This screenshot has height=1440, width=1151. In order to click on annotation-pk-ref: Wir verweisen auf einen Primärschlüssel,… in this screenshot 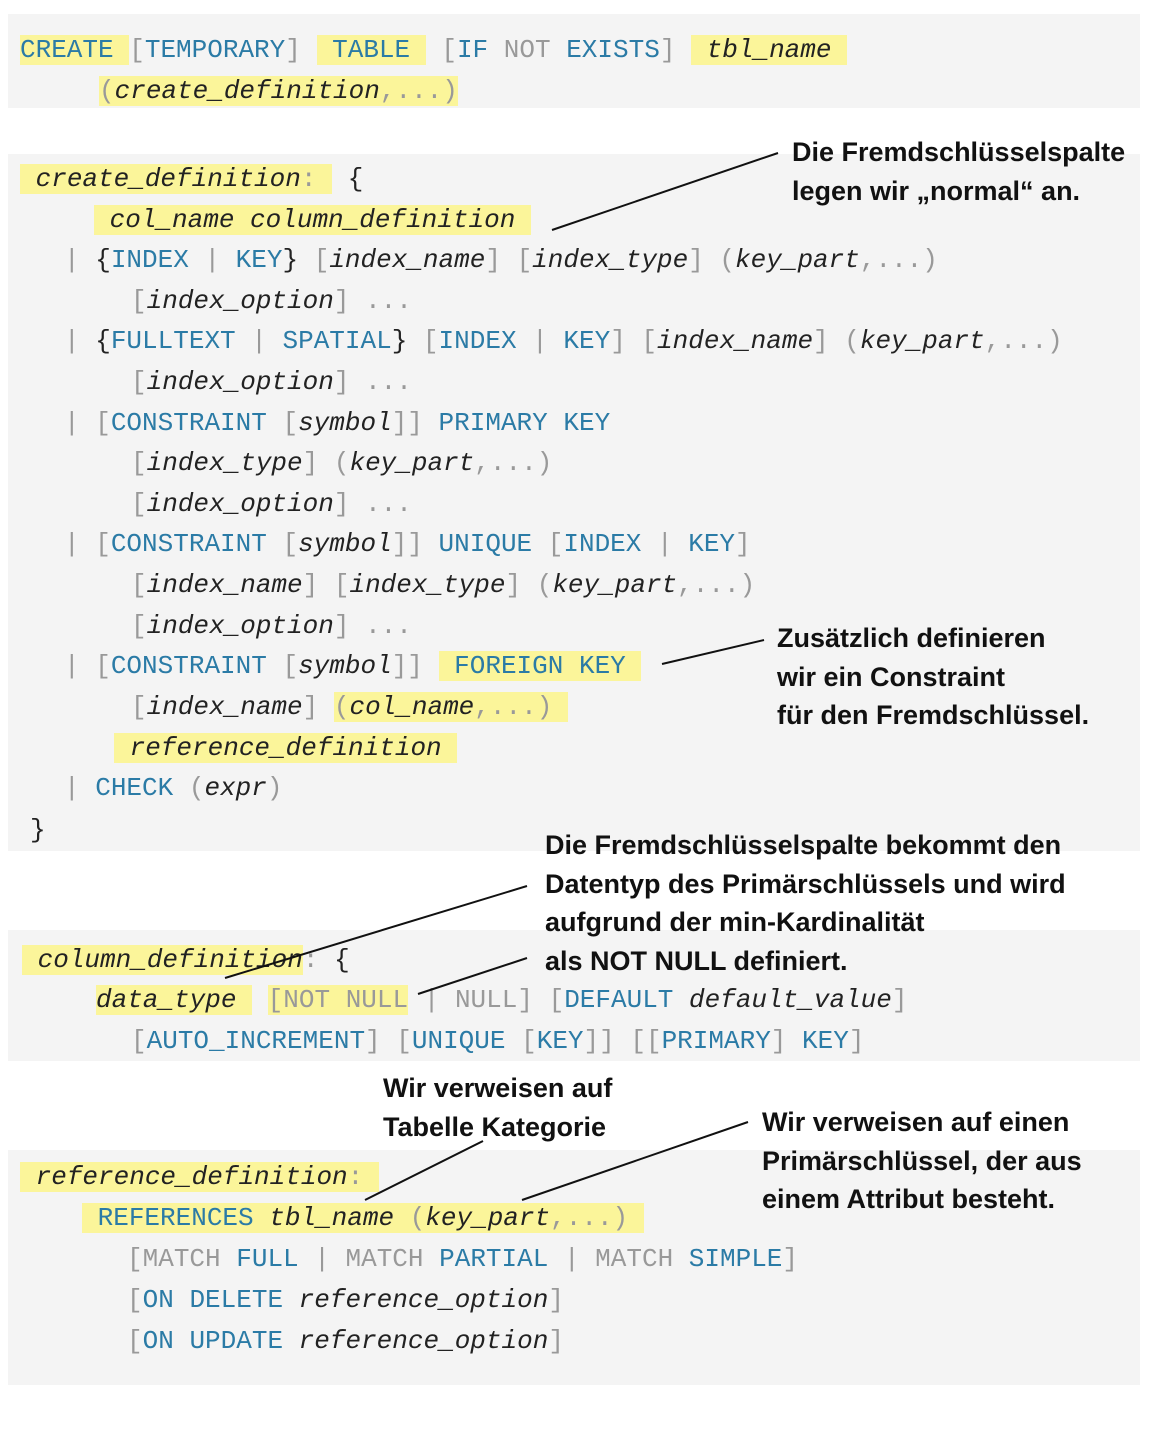, I will do `click(922, 1160)`.